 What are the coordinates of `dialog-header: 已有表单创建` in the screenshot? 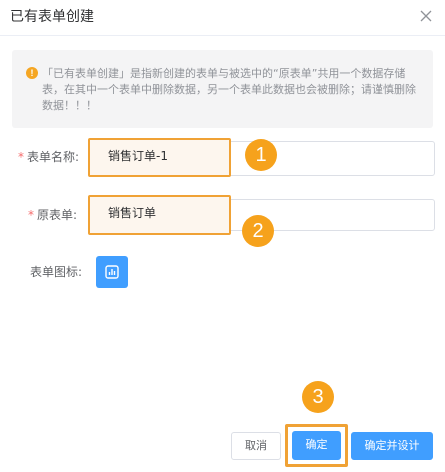 It's located at (222, 18).